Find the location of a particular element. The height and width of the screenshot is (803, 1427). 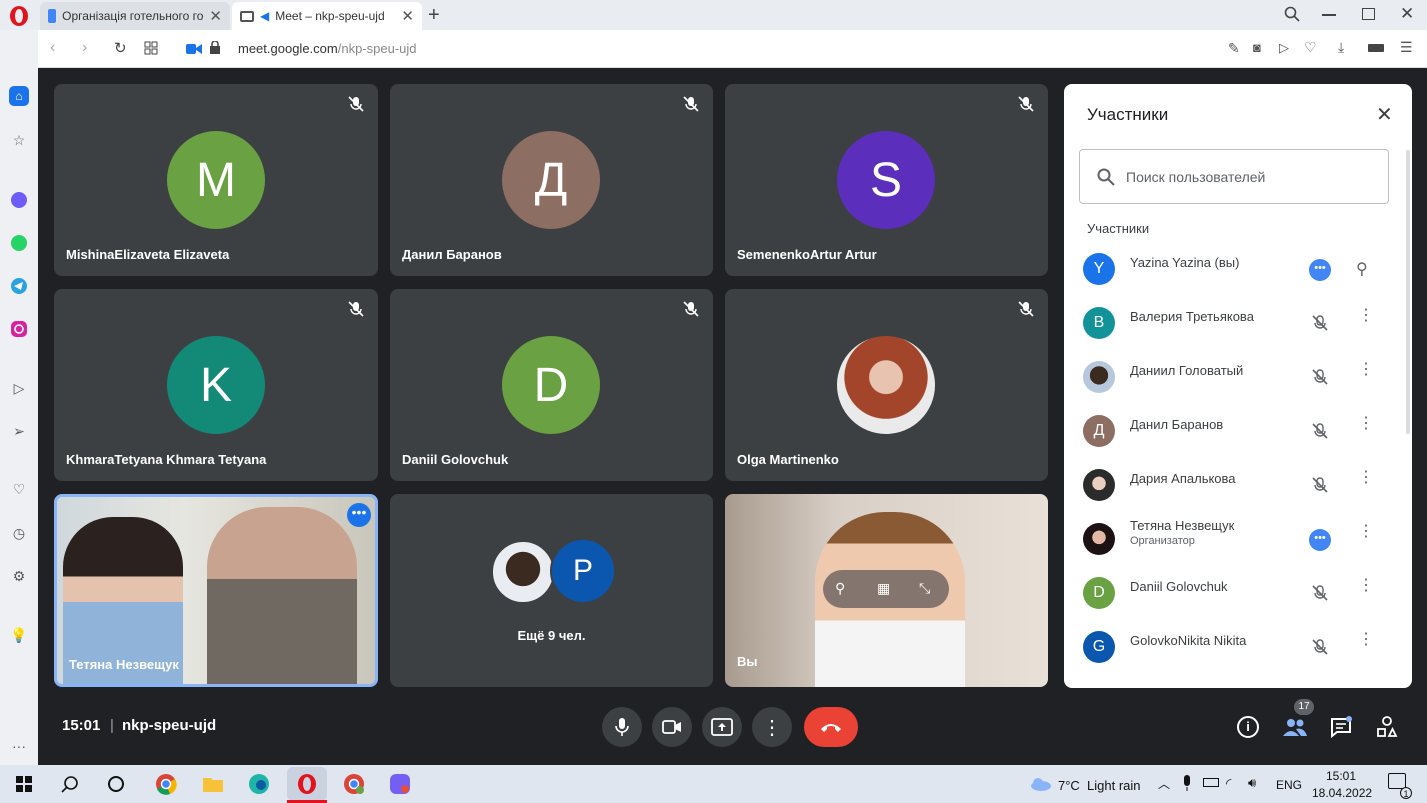

participant-row: G GolovkoNikita Nikita ⋮ is located at coordinates (1238, 647).